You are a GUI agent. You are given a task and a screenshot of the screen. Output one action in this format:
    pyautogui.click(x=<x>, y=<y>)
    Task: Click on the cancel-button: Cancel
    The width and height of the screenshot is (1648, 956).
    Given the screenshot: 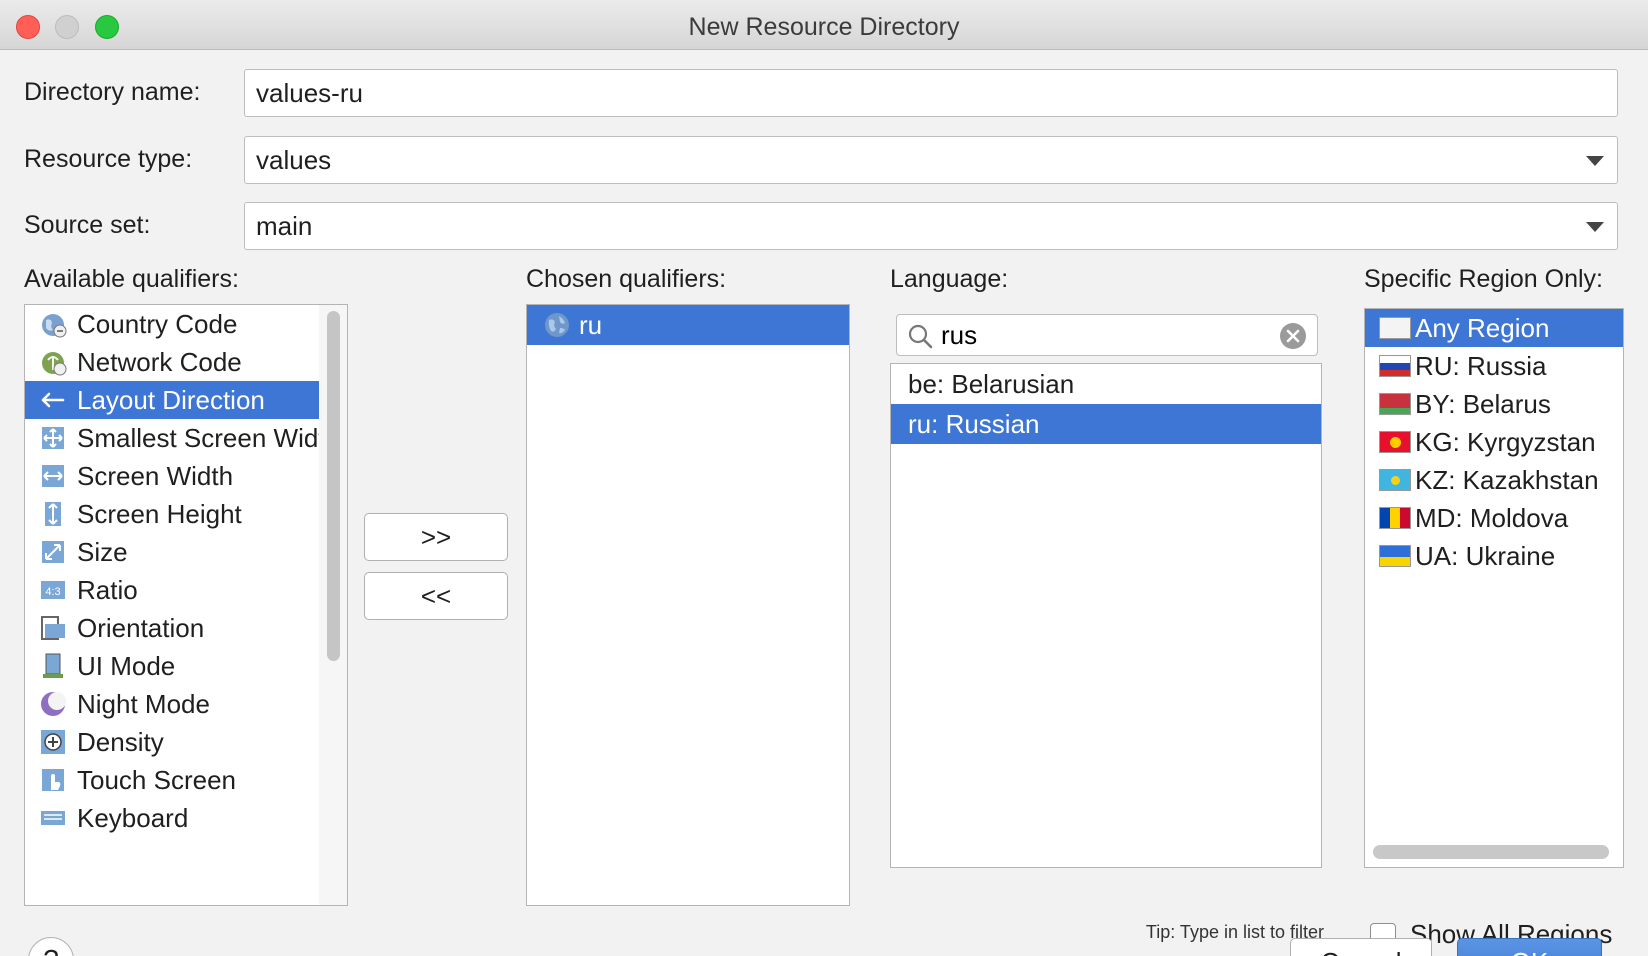 What is the action you would take?
    pyautogui.click(x=1361, y=947)
    